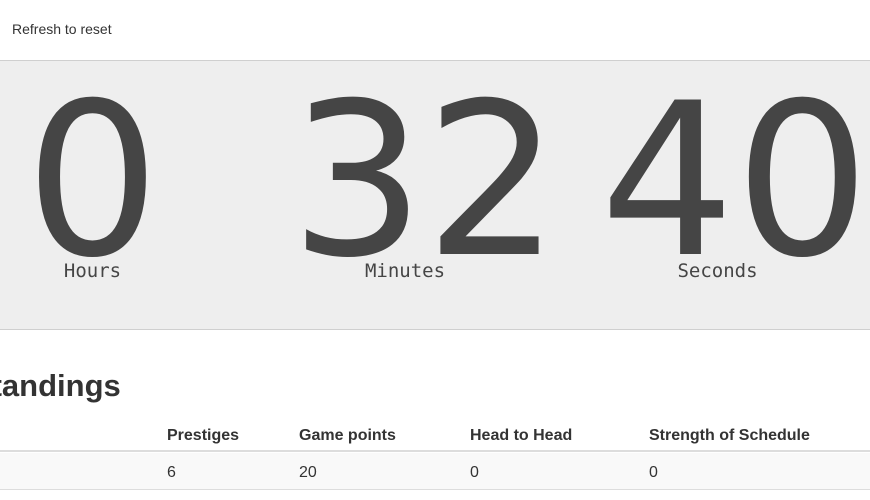 Image resolution: width=870 pixels, height=500 pixels. What do you see at coordinates (521, 436) in the screenshot?
I see `column-header-head-to-head: Head to Head` at bounding box center [521, 436].